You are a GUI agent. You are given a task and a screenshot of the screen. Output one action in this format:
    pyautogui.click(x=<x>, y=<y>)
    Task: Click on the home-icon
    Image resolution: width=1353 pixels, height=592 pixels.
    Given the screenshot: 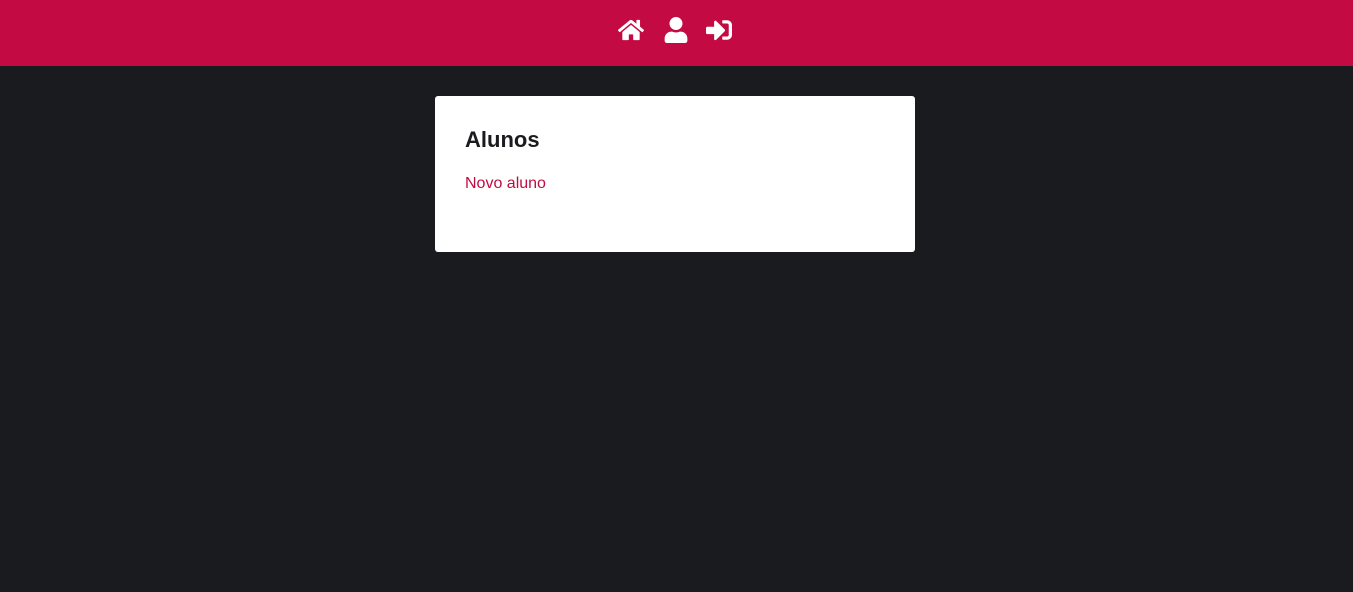 What is the action you would take?
    pyautogui.click(x=631, y=30)
    